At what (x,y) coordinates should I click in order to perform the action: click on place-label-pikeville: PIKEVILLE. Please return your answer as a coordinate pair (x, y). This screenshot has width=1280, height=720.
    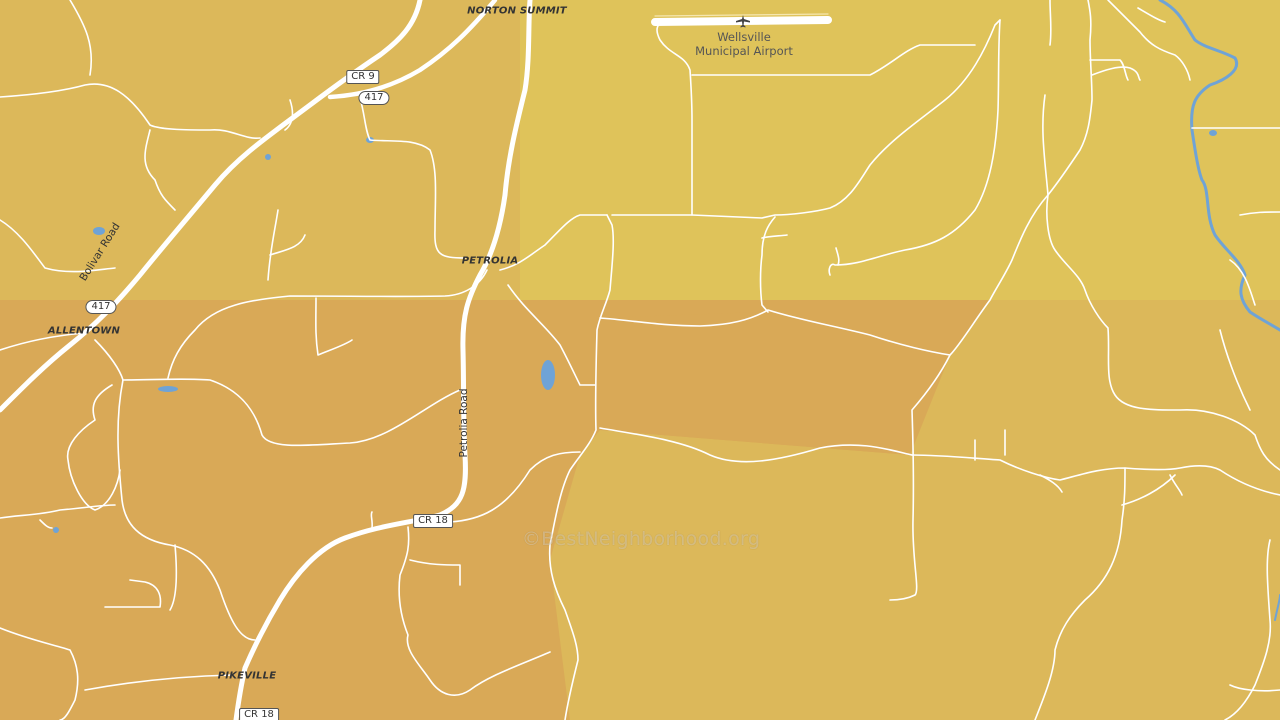
    Looking at the image, I should click on (247, 676).